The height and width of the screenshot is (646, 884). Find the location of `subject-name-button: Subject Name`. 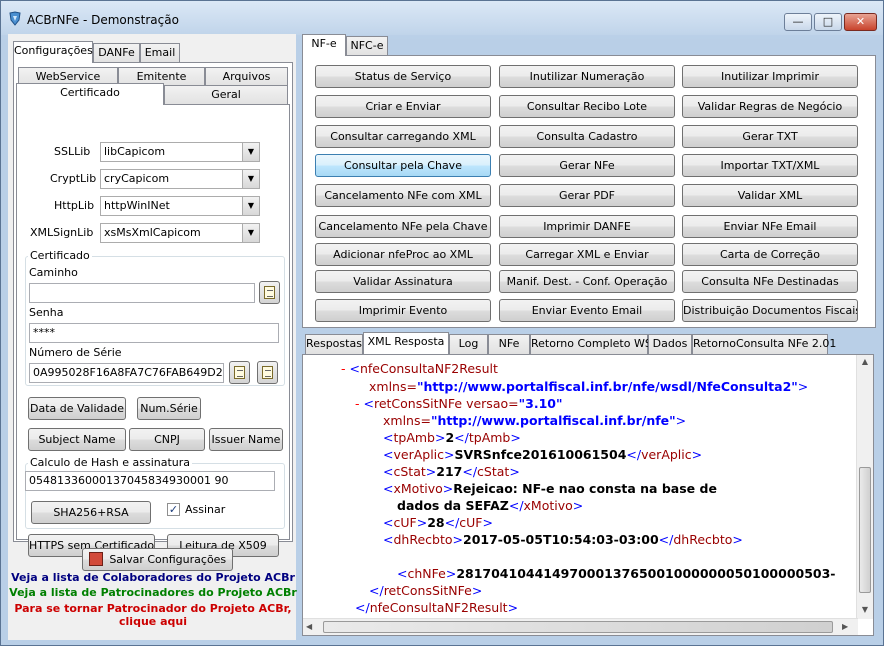

subject-name-button: Subject Name is located at coordinates (77, 439).